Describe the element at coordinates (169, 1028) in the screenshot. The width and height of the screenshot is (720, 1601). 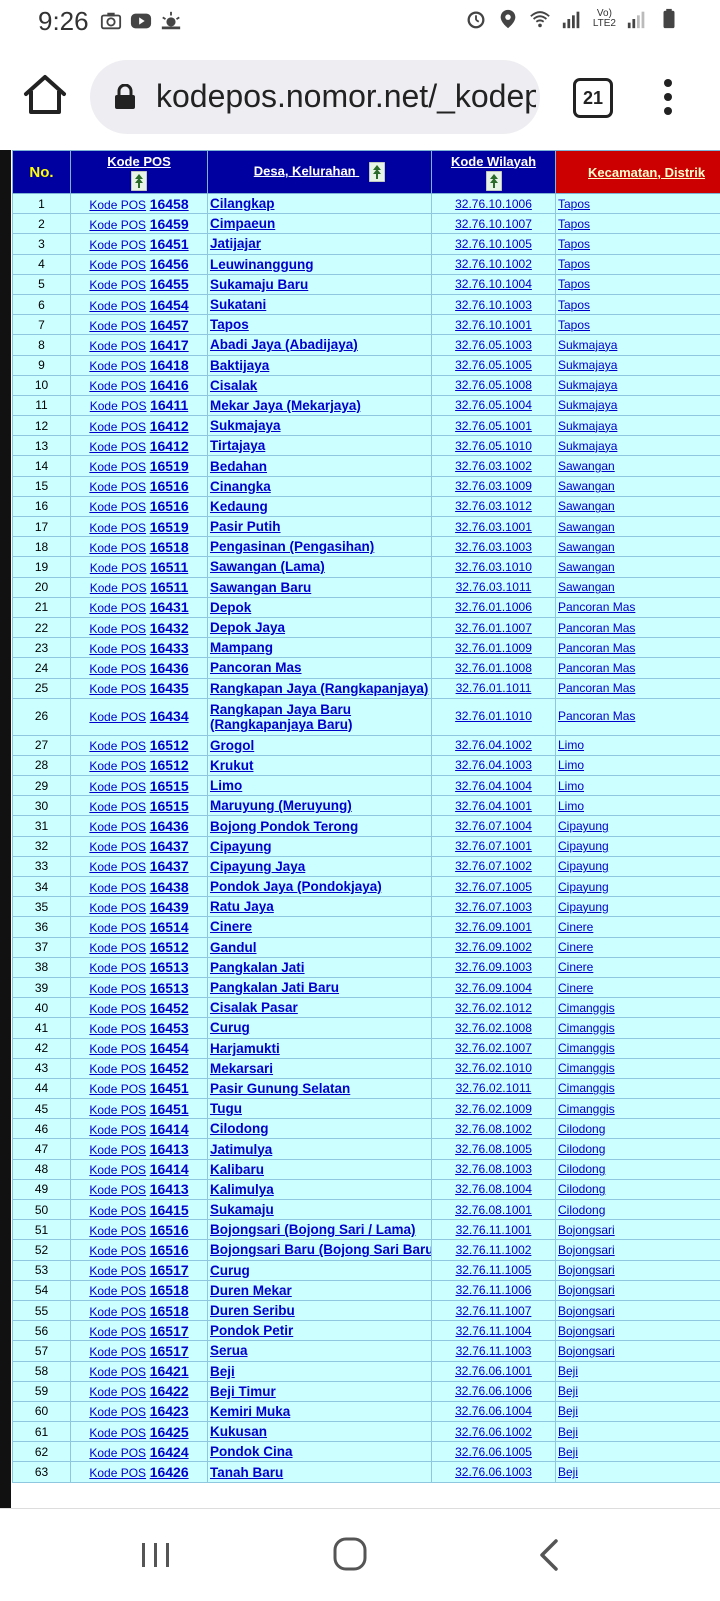
I see `kode-pos-link: 16453` at that location.